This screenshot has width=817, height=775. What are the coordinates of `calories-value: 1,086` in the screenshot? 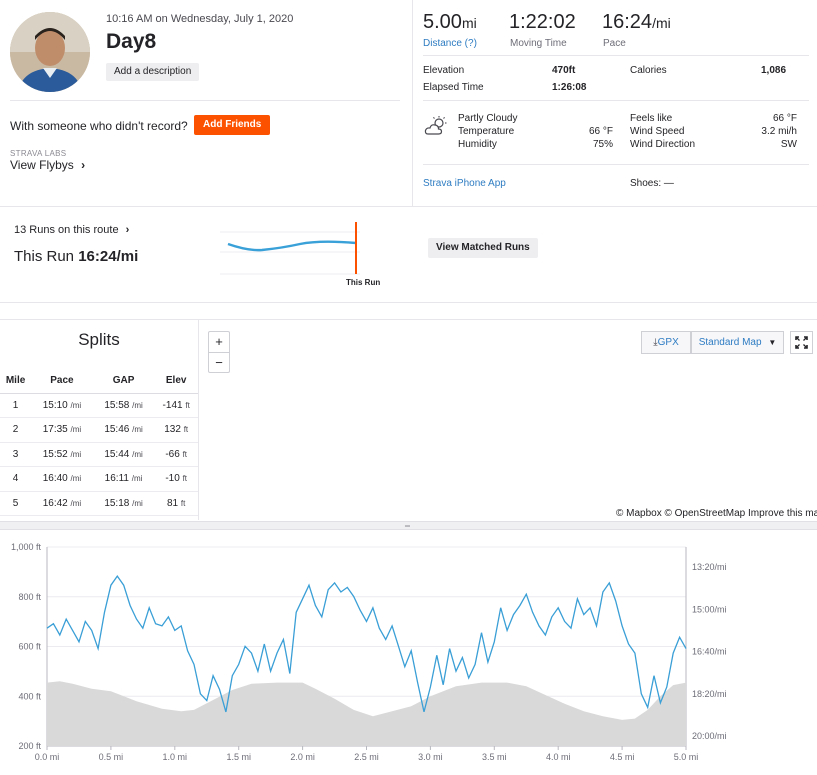 It's located at (774, 70).